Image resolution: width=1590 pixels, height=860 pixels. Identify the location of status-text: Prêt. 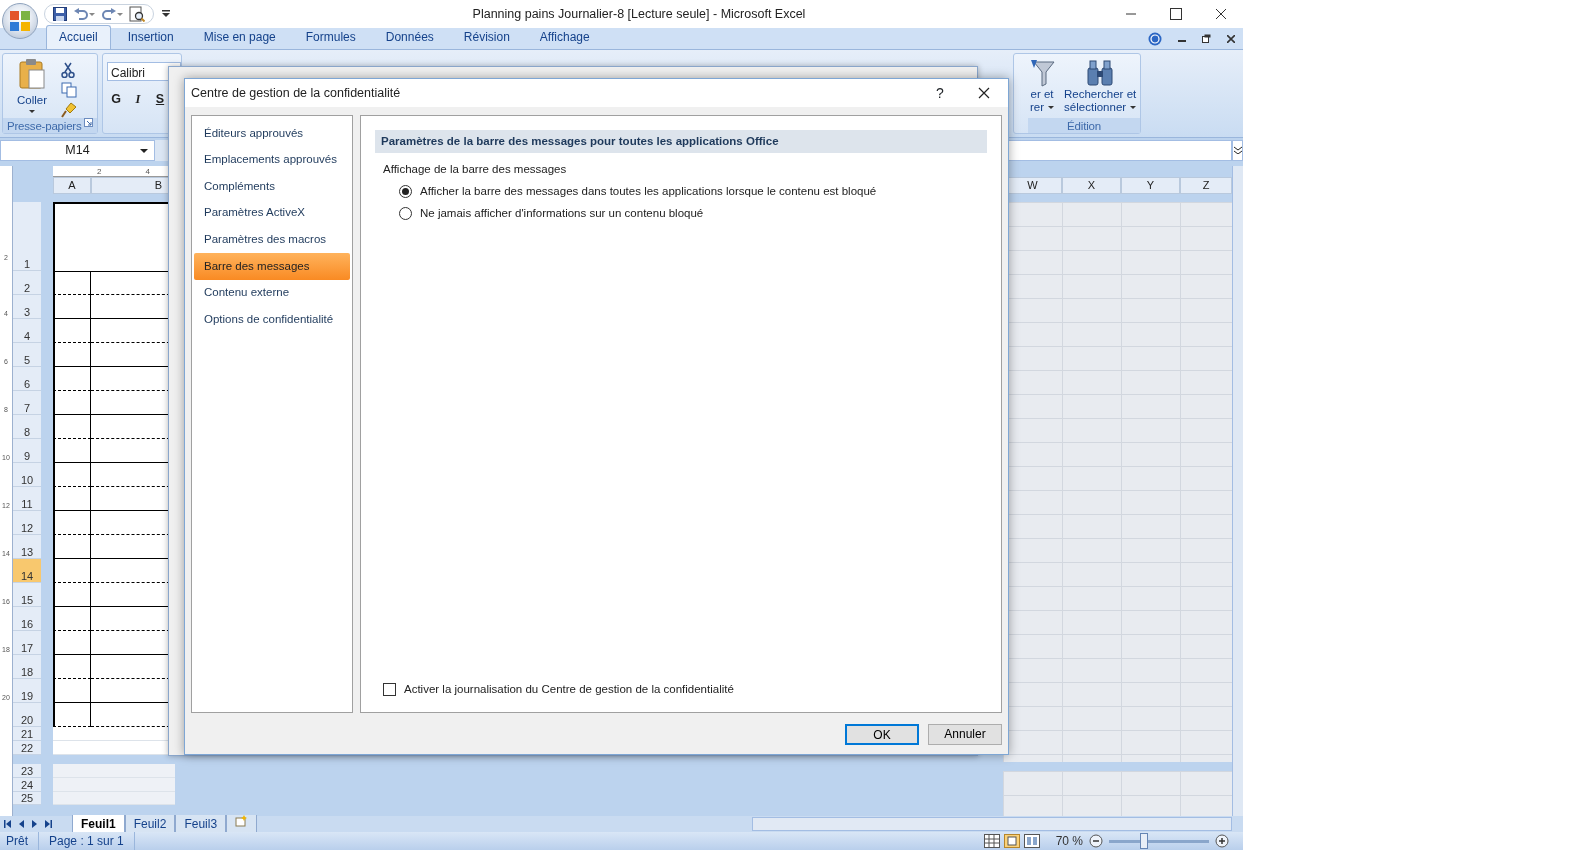
(19, 841).